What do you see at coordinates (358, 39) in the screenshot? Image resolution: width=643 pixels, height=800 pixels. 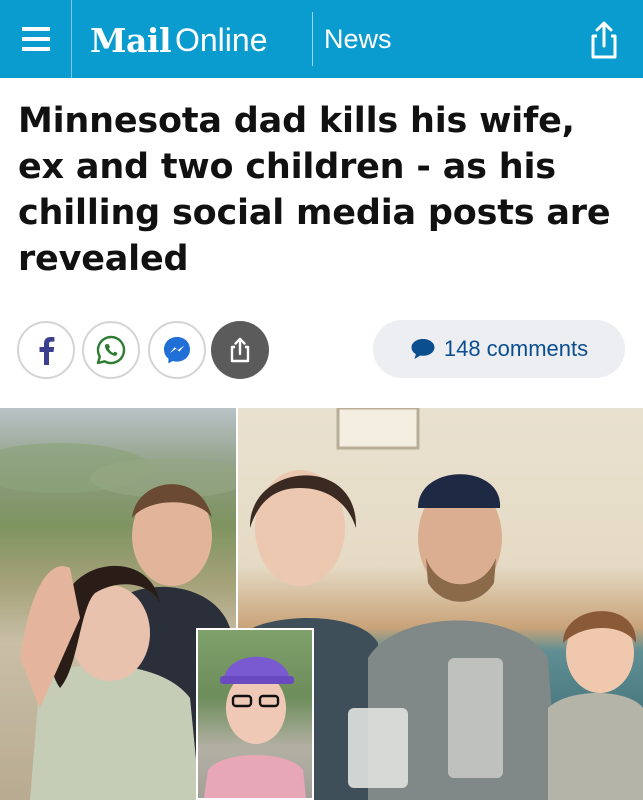 I see `section-link-news: News` at bounding box center [358, 39].